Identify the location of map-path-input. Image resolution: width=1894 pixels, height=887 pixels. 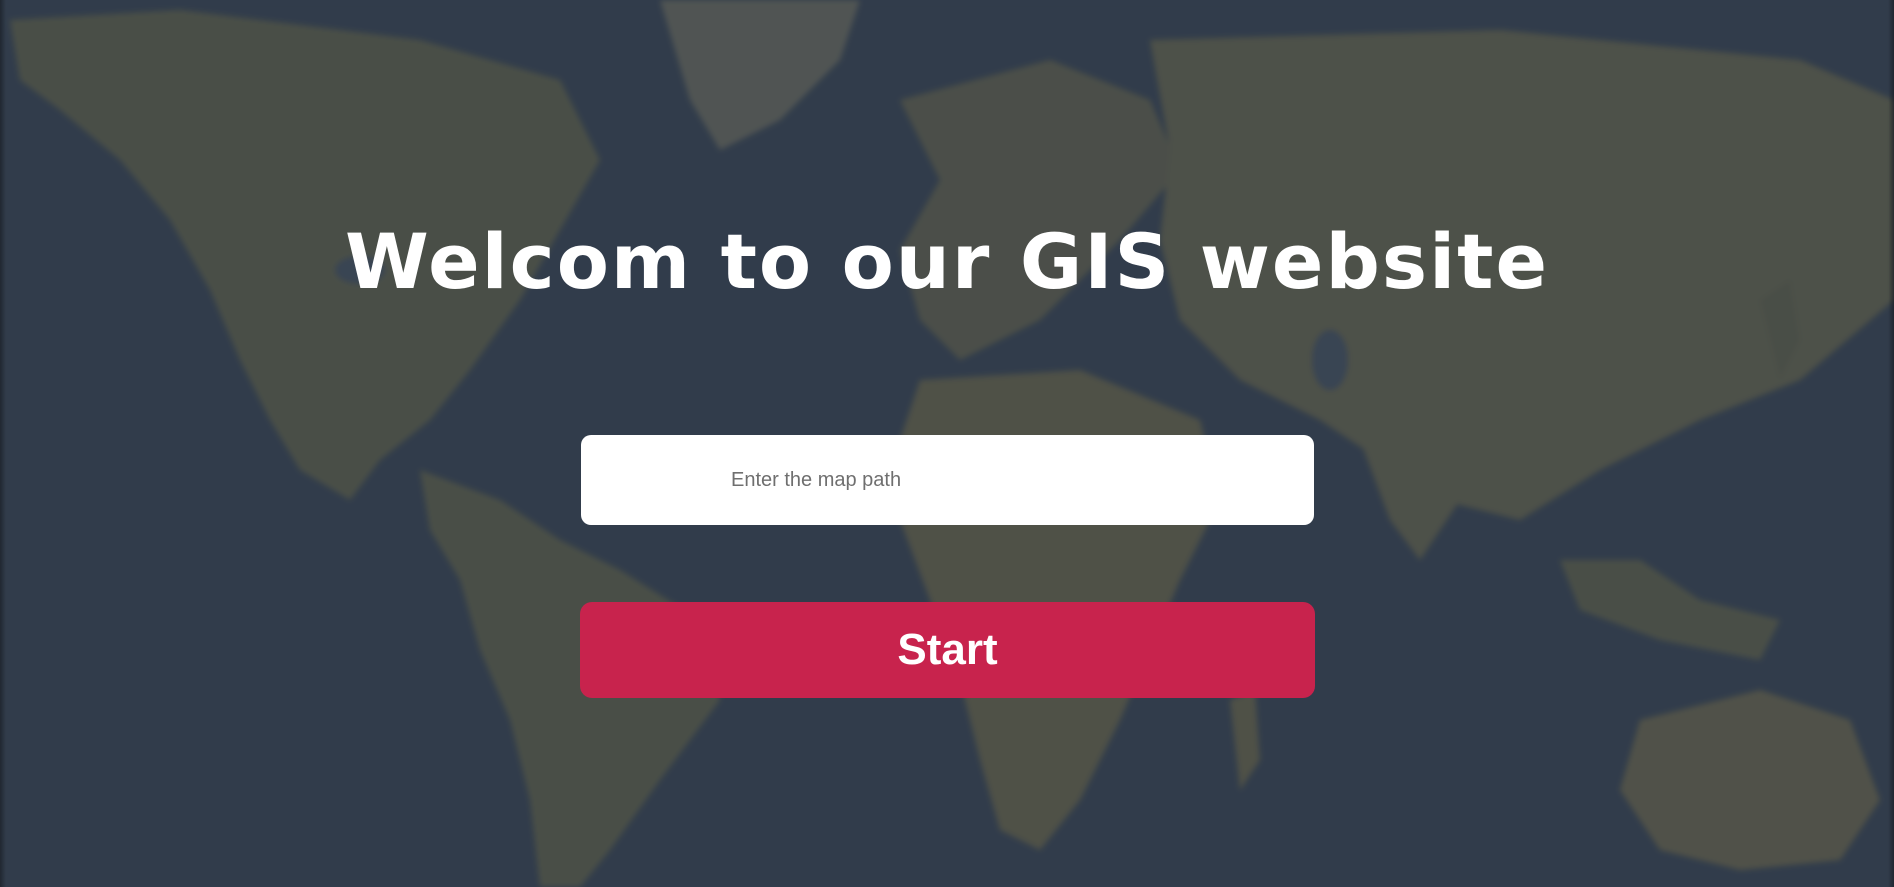
(947, 480).